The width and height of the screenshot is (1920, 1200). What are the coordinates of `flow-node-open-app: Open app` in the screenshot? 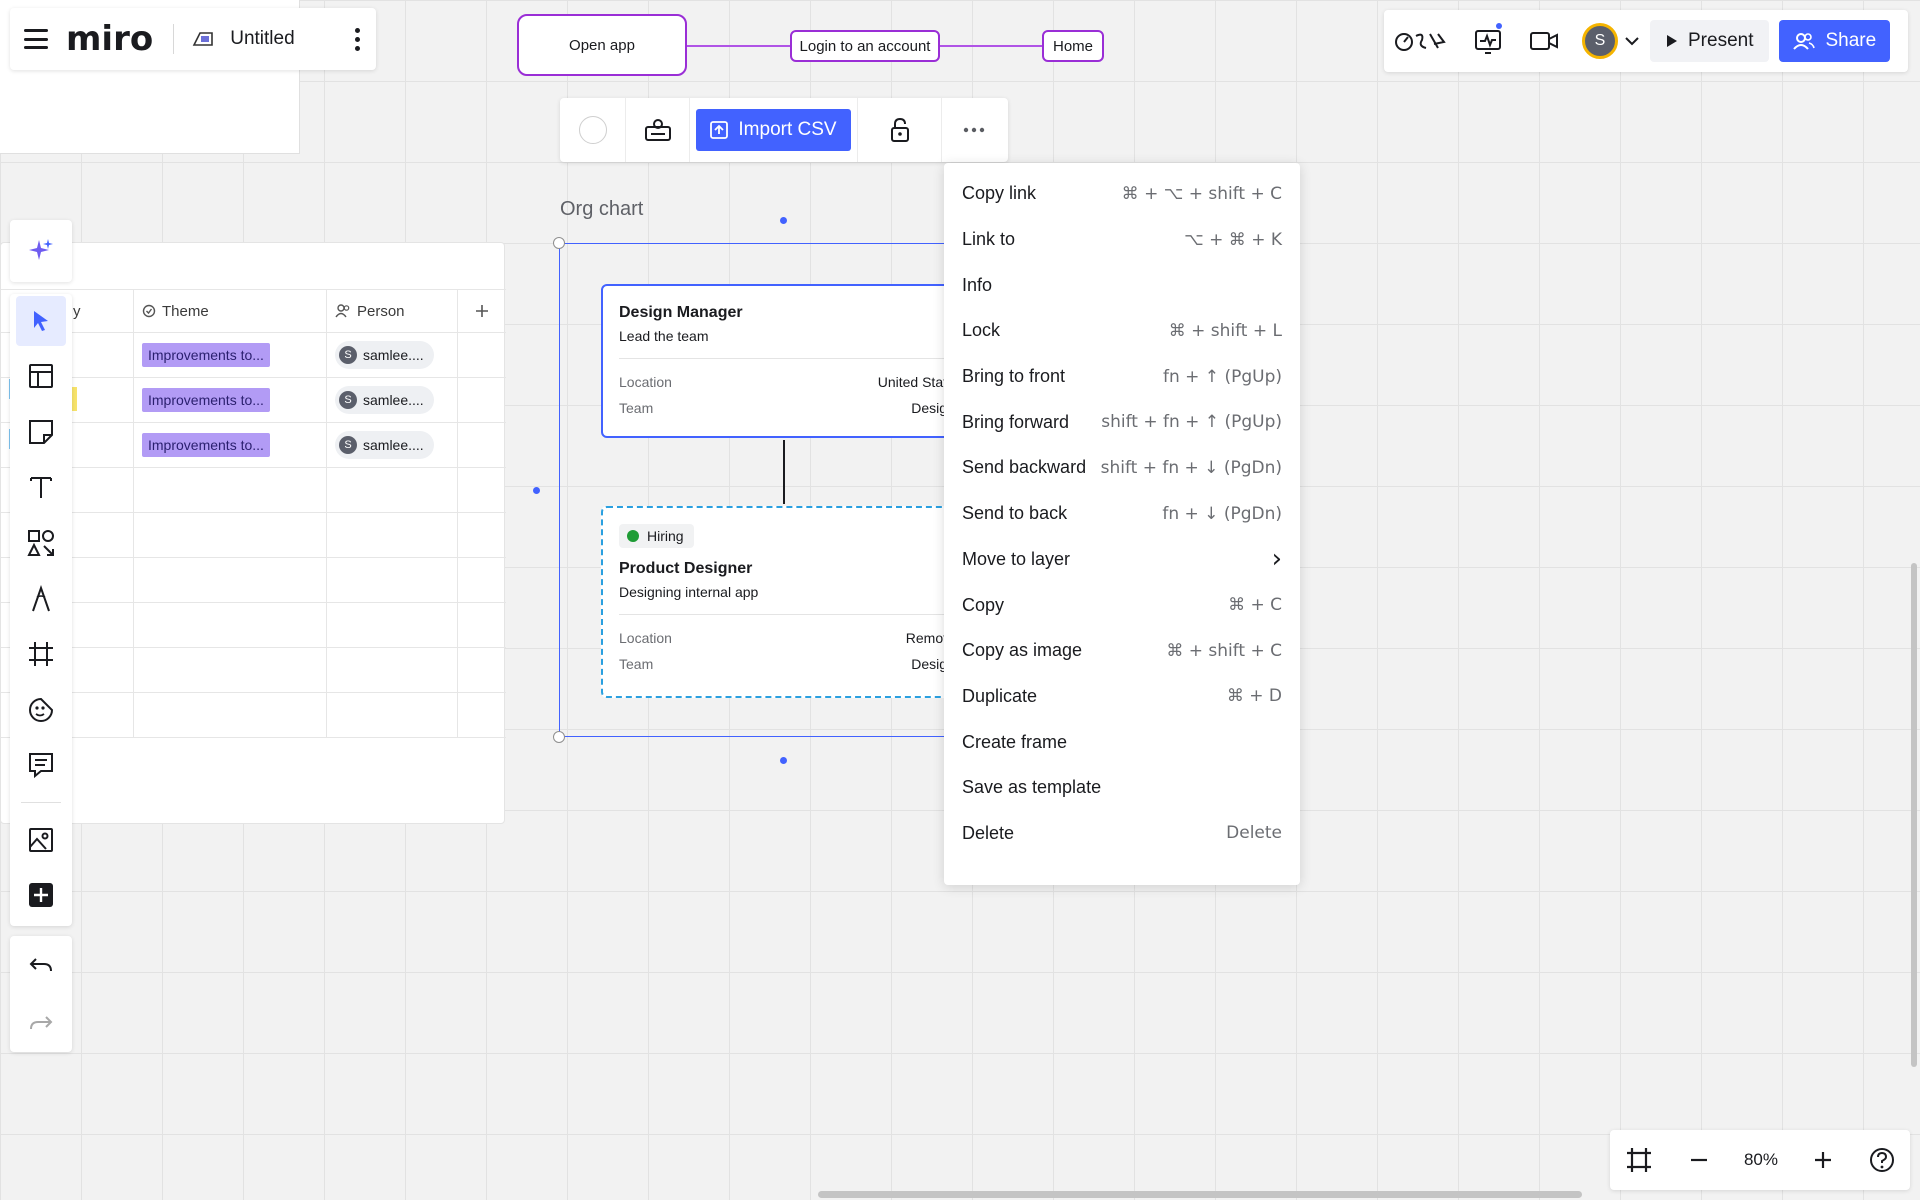 It's located at (602, 45).